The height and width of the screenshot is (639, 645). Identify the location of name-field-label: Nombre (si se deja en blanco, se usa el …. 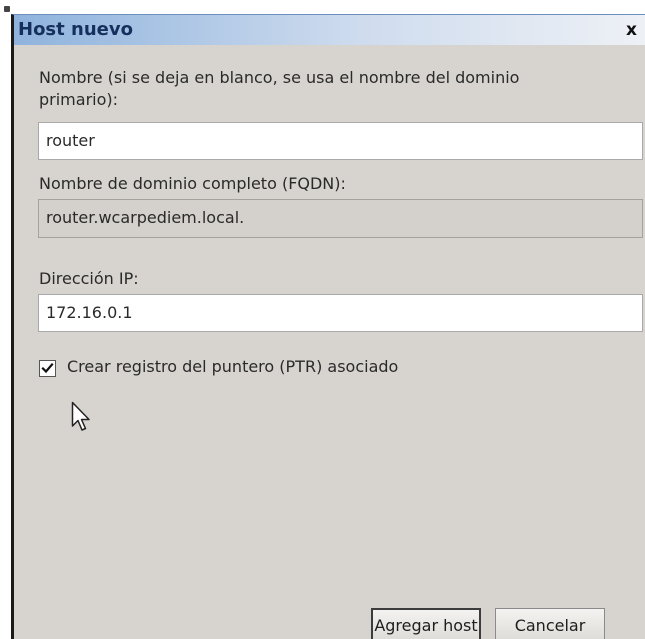
(279, 89).